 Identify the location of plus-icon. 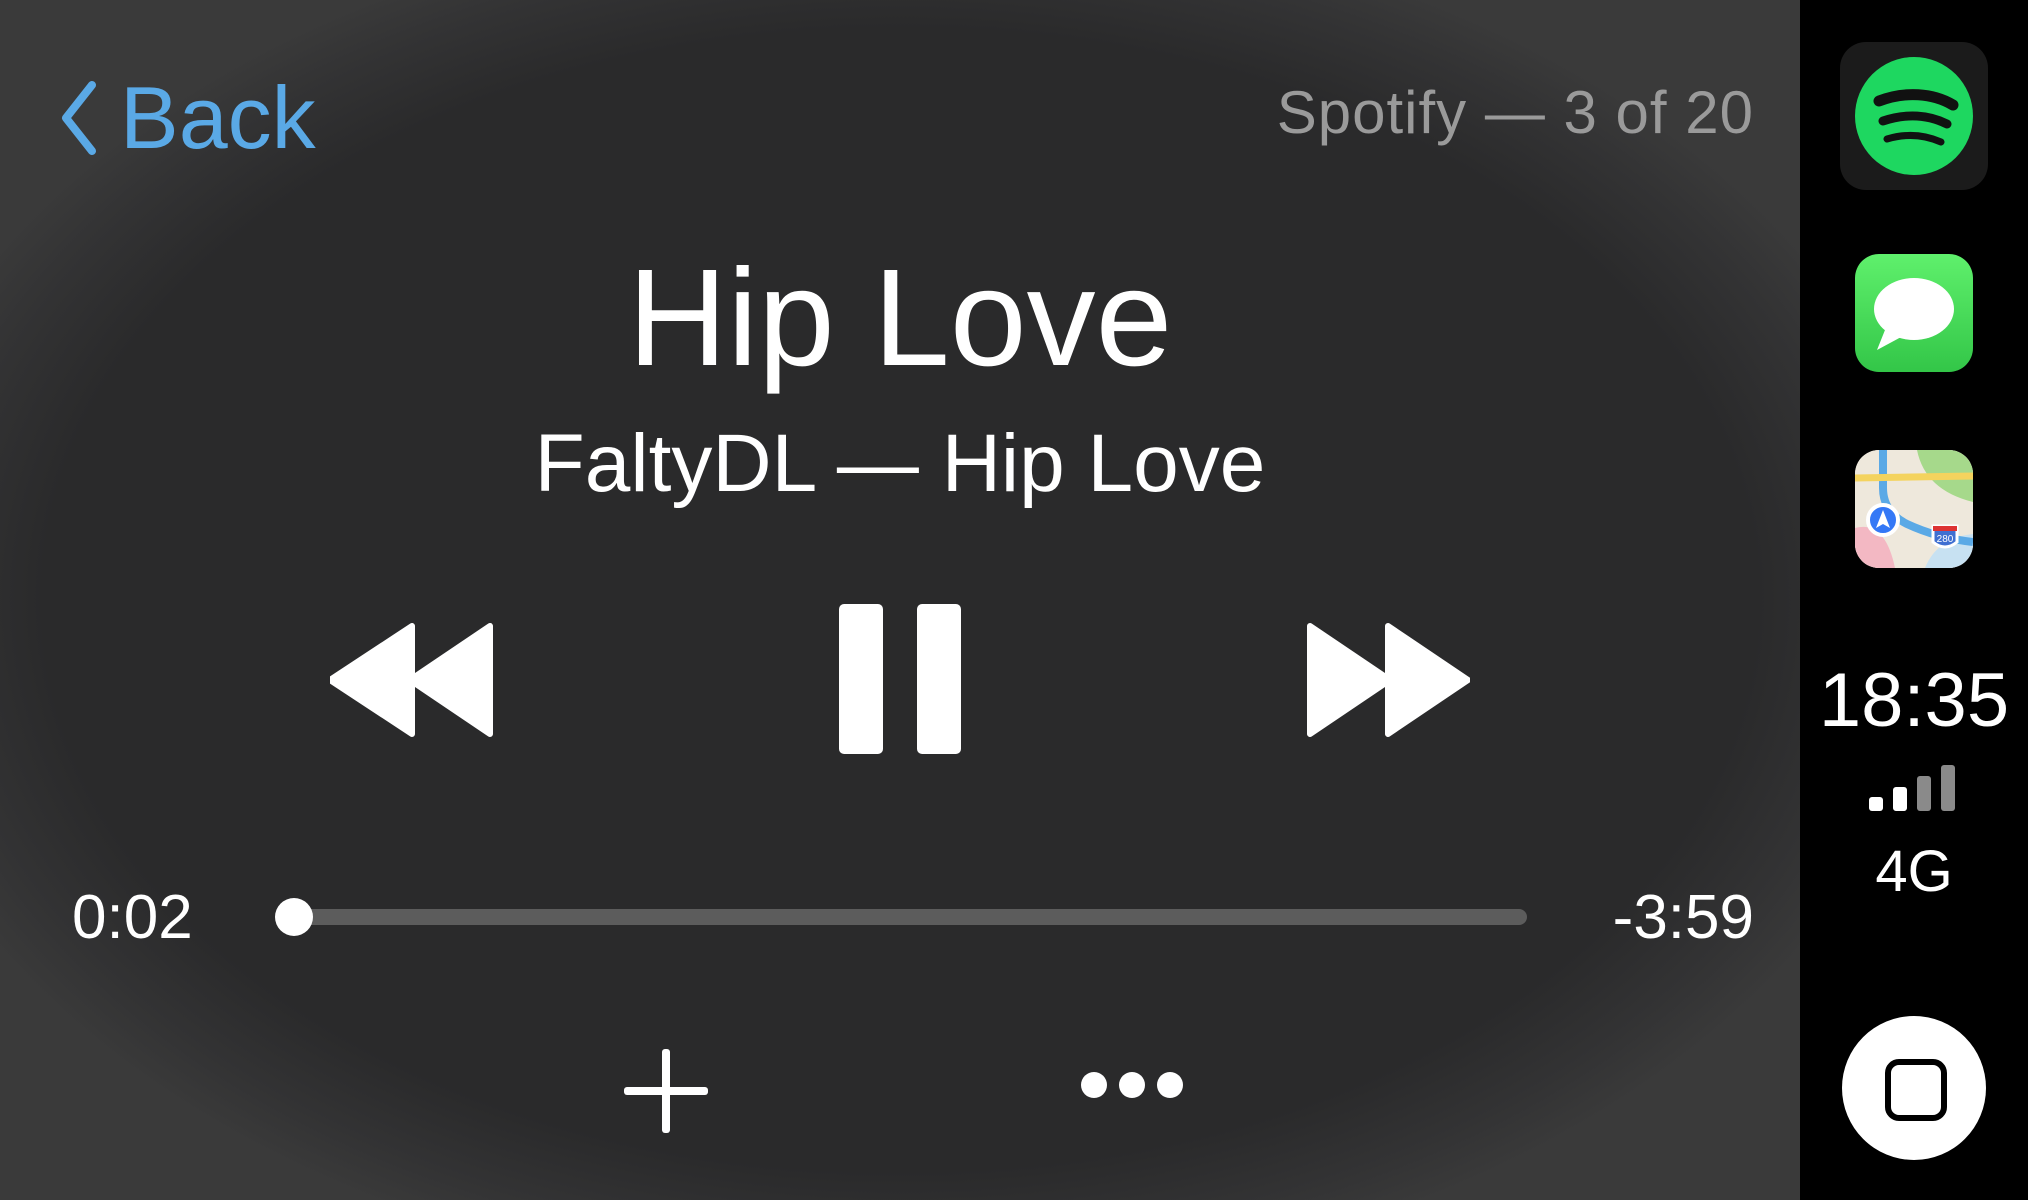
(666, 1091).